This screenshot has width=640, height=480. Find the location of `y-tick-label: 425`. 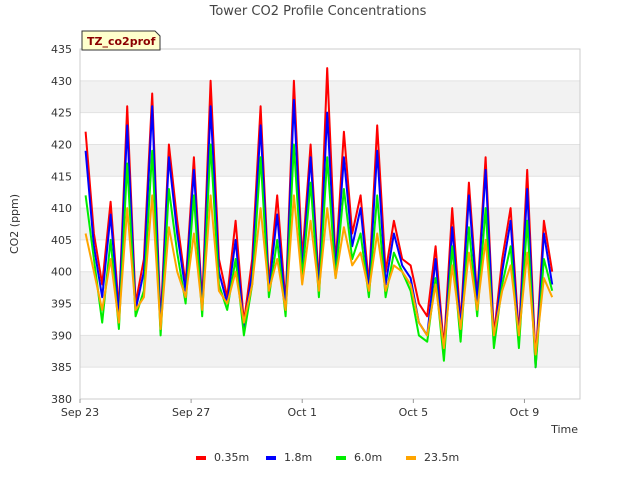

y-tick-label: 425 is located at coordinates (61, 113).